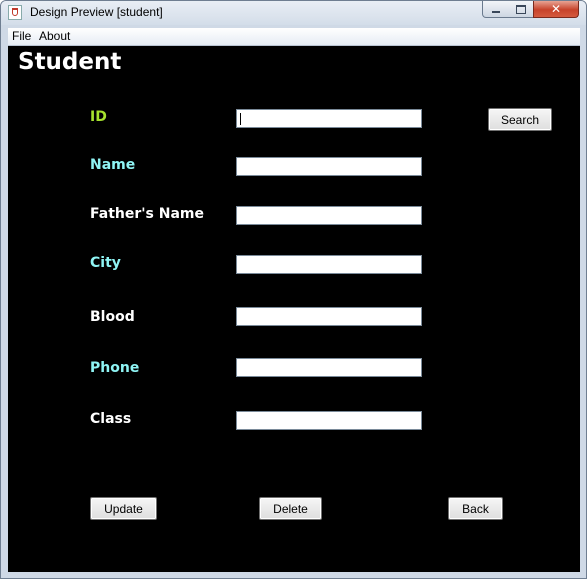 This screenshot has width=587, height=579. I want to click on id-label: ID, so click(98, 117).